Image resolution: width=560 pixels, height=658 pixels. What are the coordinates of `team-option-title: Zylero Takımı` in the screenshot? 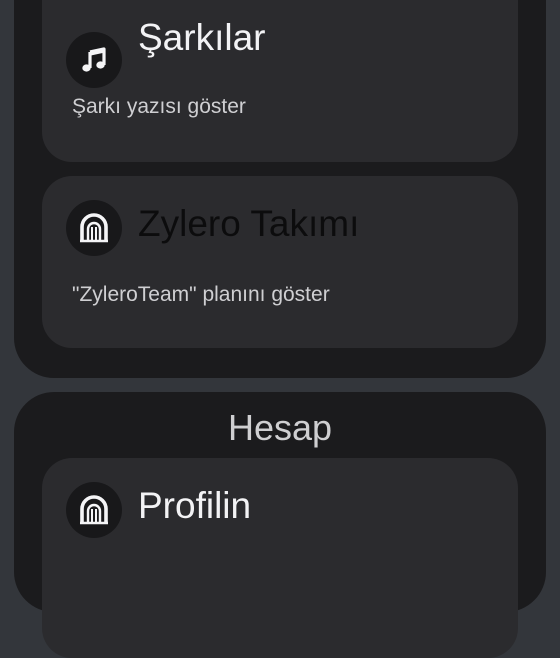 It's located at (249, 223).